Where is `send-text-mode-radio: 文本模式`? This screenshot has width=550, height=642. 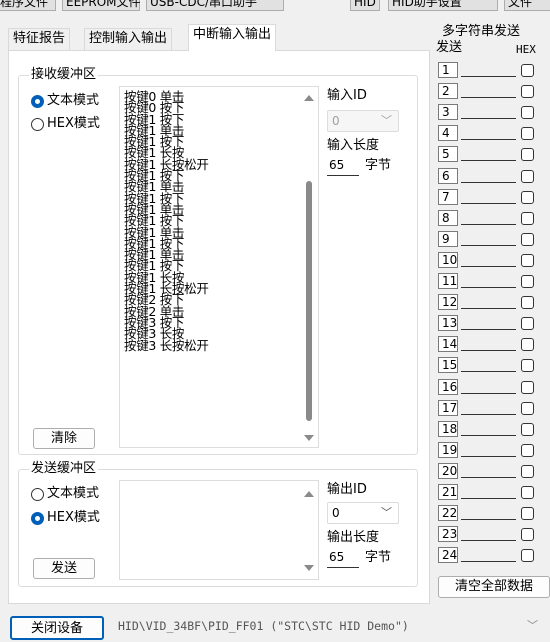 send-text-mode-radio: 文本模式 is located at coordinates (65, 494).